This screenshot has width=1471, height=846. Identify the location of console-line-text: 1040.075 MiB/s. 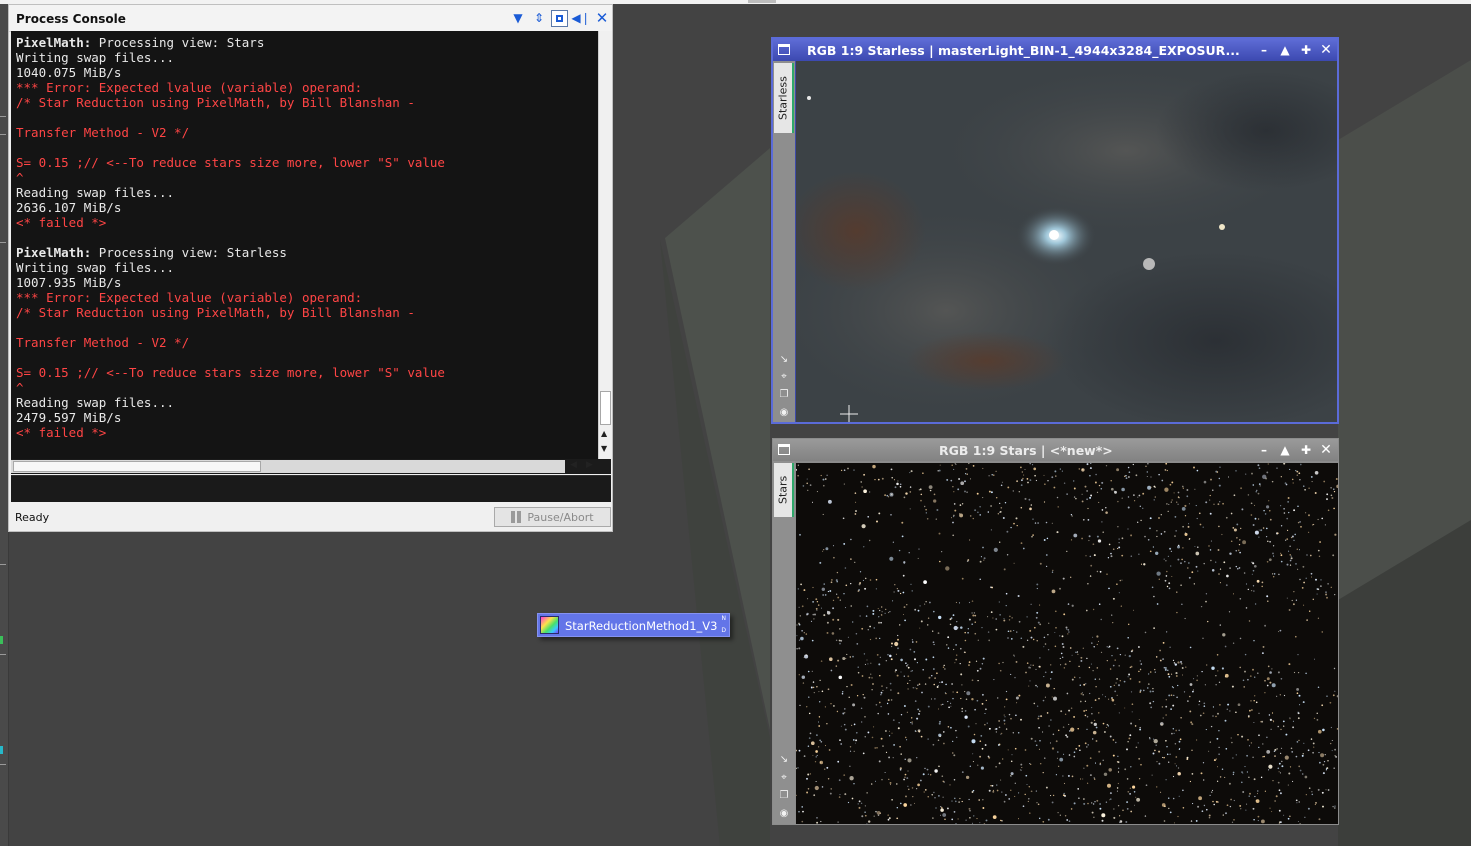
(69, 72).